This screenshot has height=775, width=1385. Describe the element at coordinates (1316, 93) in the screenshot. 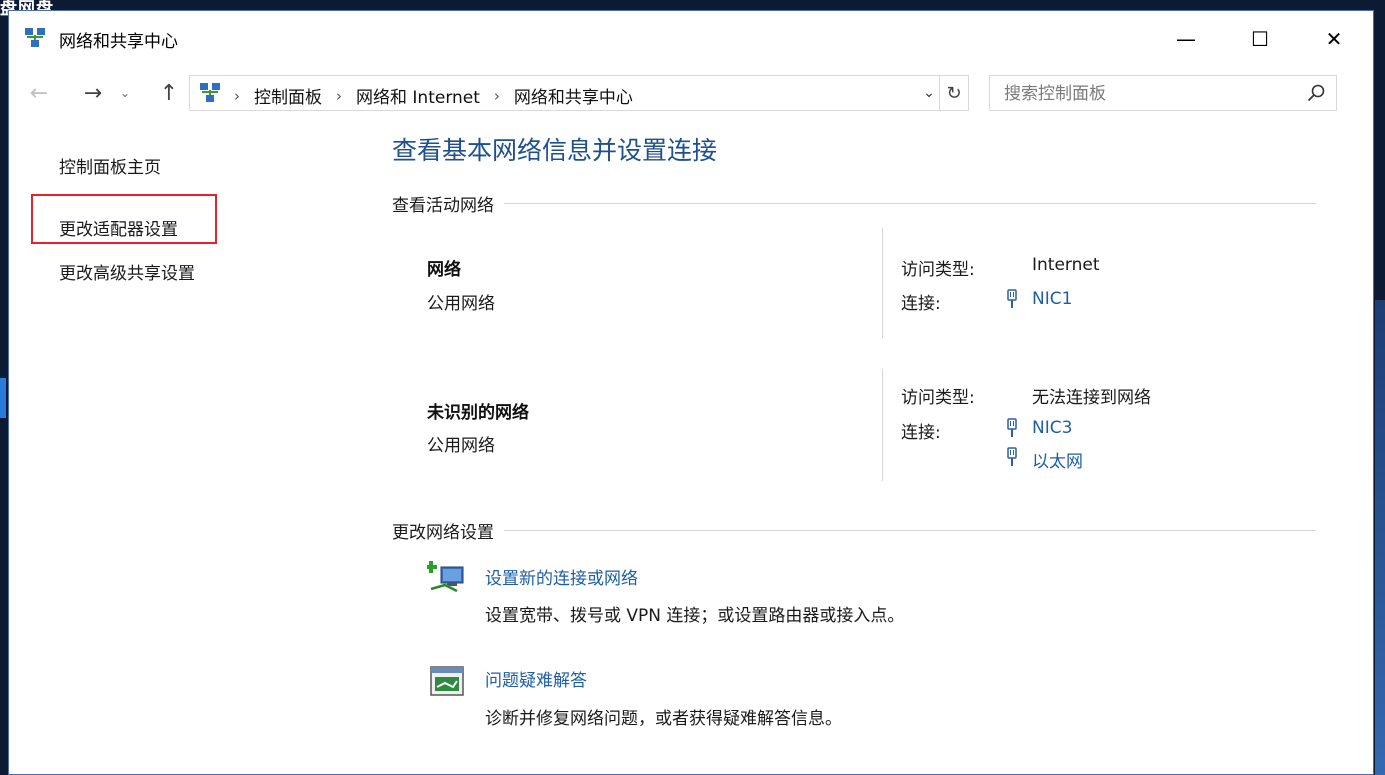

I see `search-icon` at that location.